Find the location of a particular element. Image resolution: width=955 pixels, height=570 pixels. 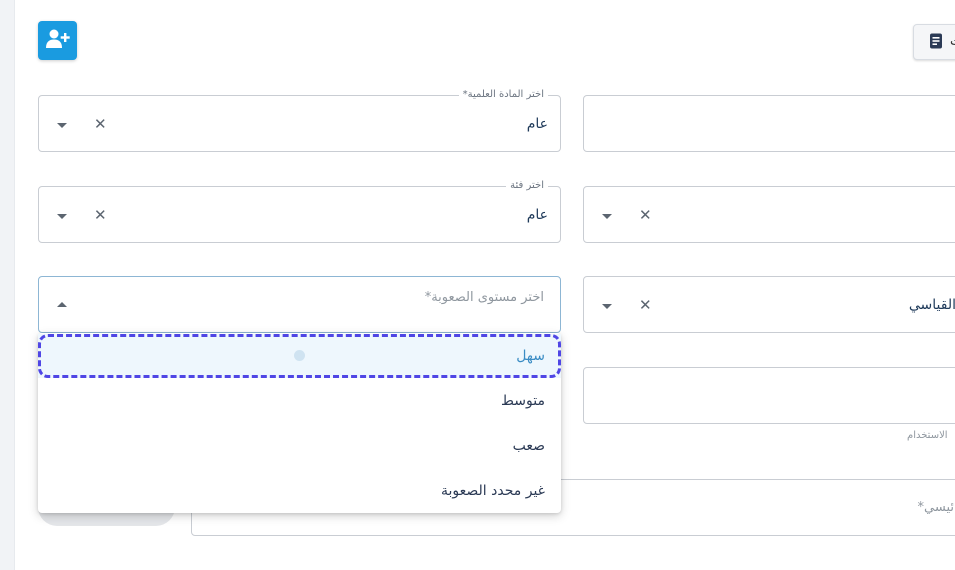

measurement-clear-icon: ✕ is located at coordinates (645, 304).